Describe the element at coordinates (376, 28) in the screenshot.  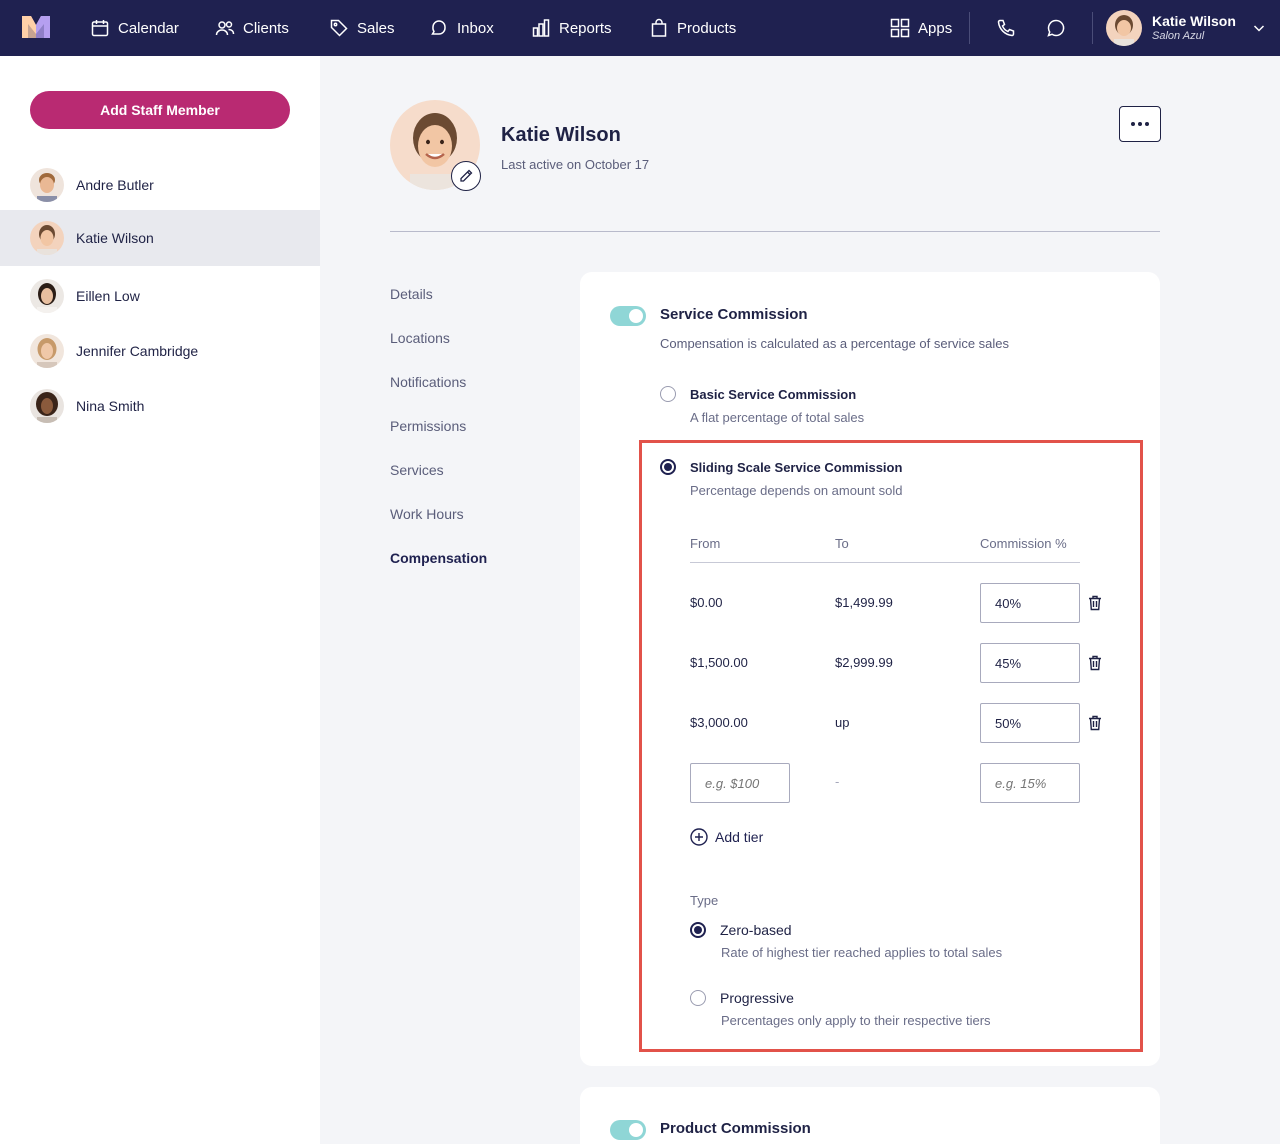
I see `nav-sales-label: Sales` at that location.